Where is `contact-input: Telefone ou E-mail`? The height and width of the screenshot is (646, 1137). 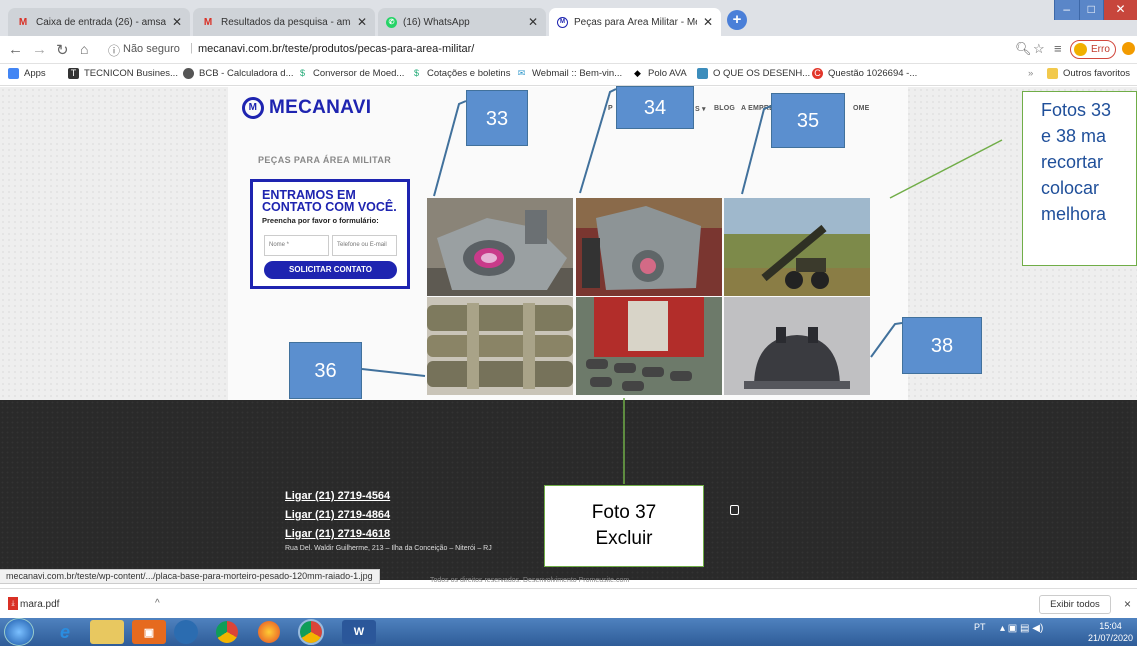 contact-input: Telefone ou E-mail is located at coordinates (364, 245).